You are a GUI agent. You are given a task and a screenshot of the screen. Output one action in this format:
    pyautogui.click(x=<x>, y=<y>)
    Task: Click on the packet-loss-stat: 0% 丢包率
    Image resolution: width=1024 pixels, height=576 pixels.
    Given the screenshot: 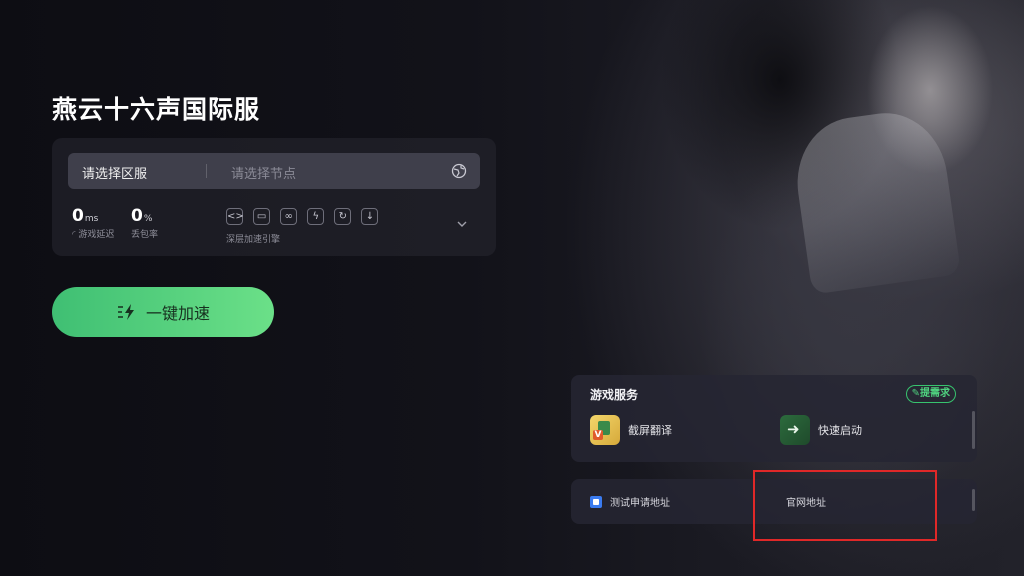 What is the action you would take?
    pyautogui.click(x=144, y=223)
    